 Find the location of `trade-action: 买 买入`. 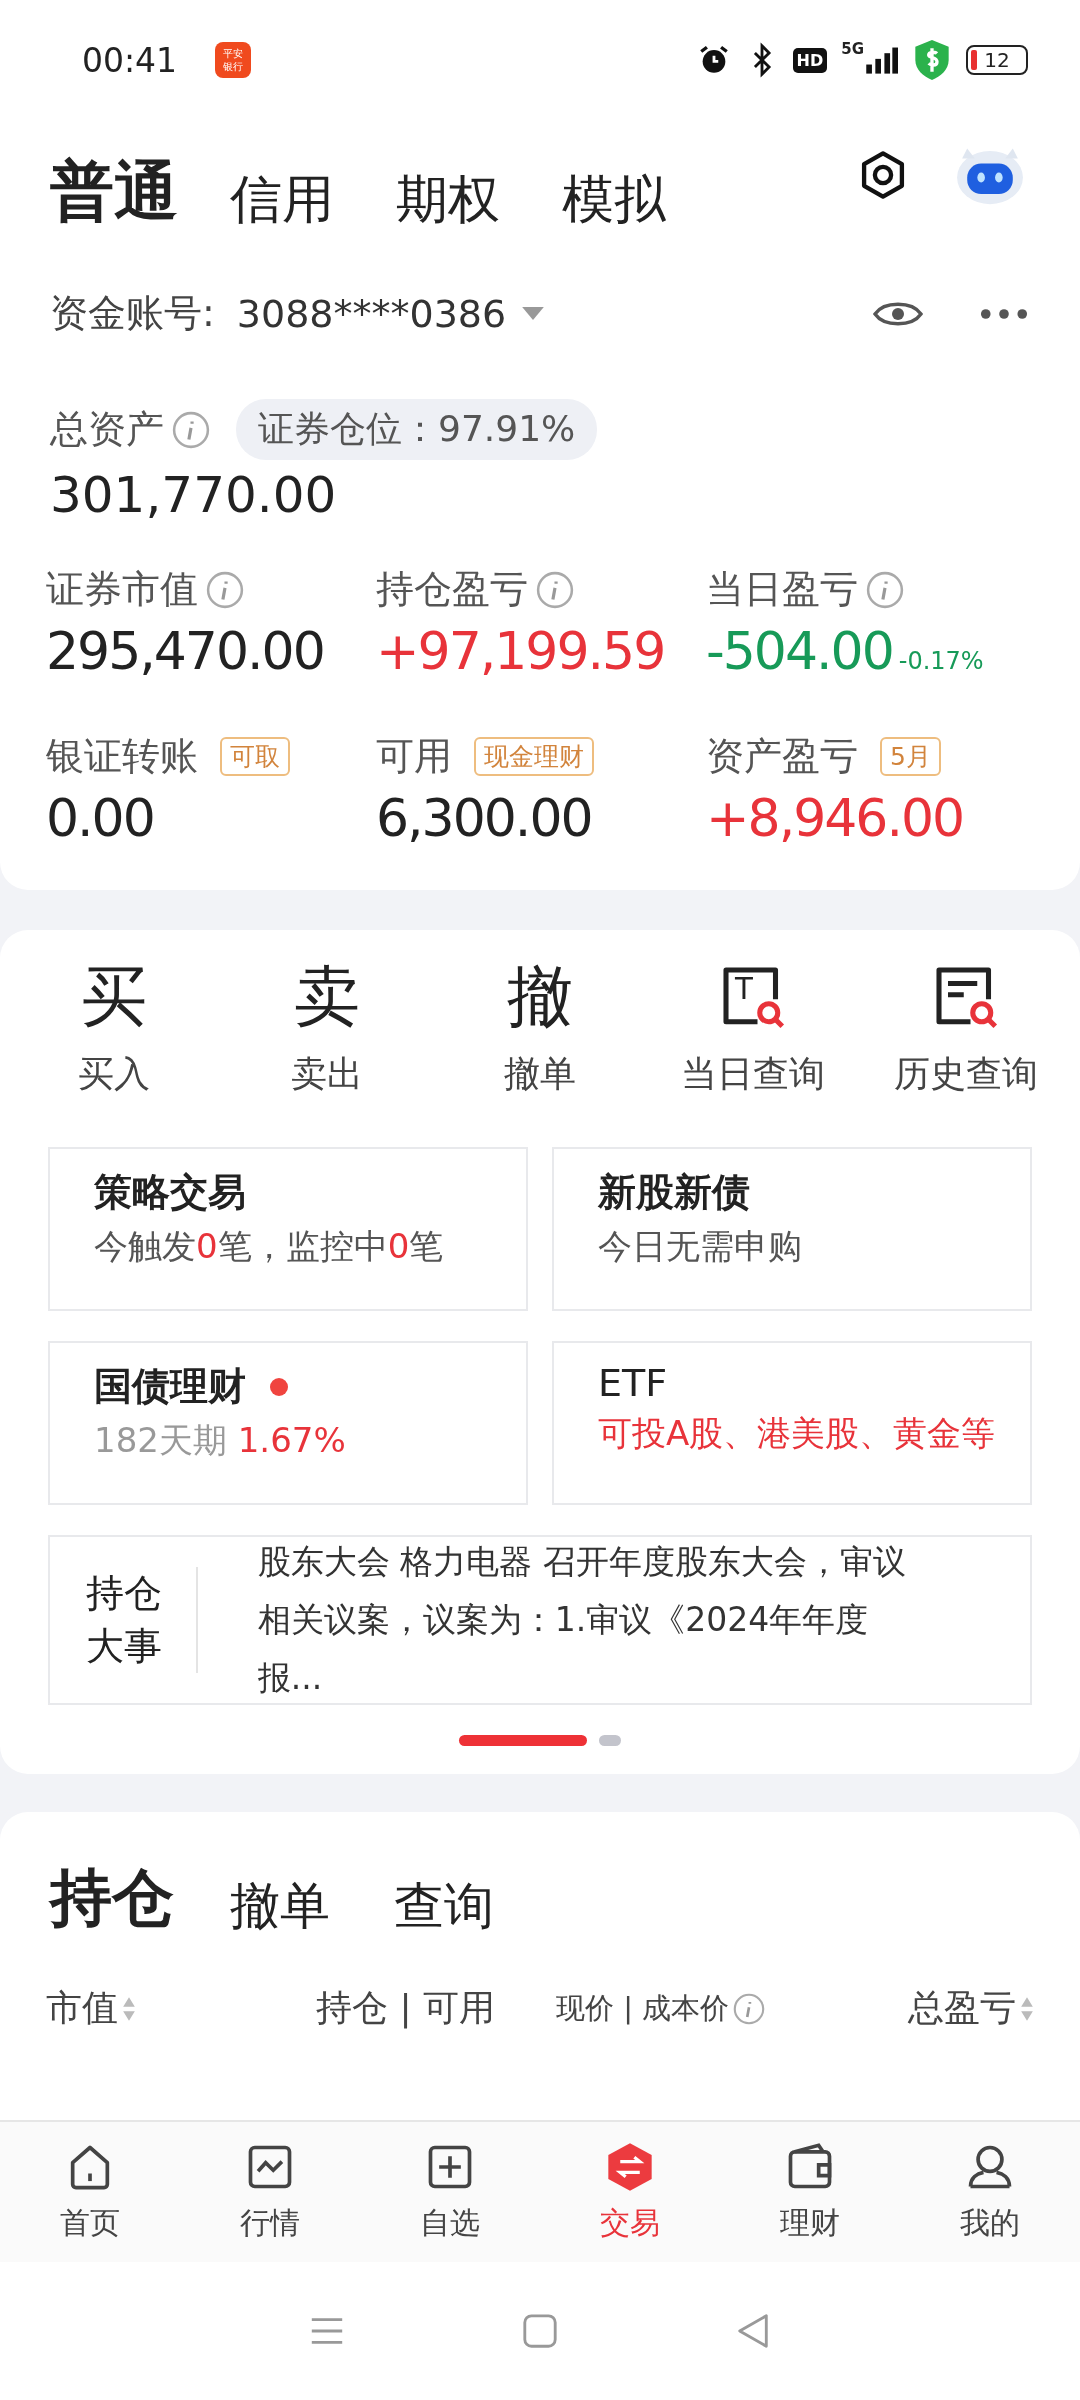

trade-action: 买 买入 is located at coordinates (114, 1029).